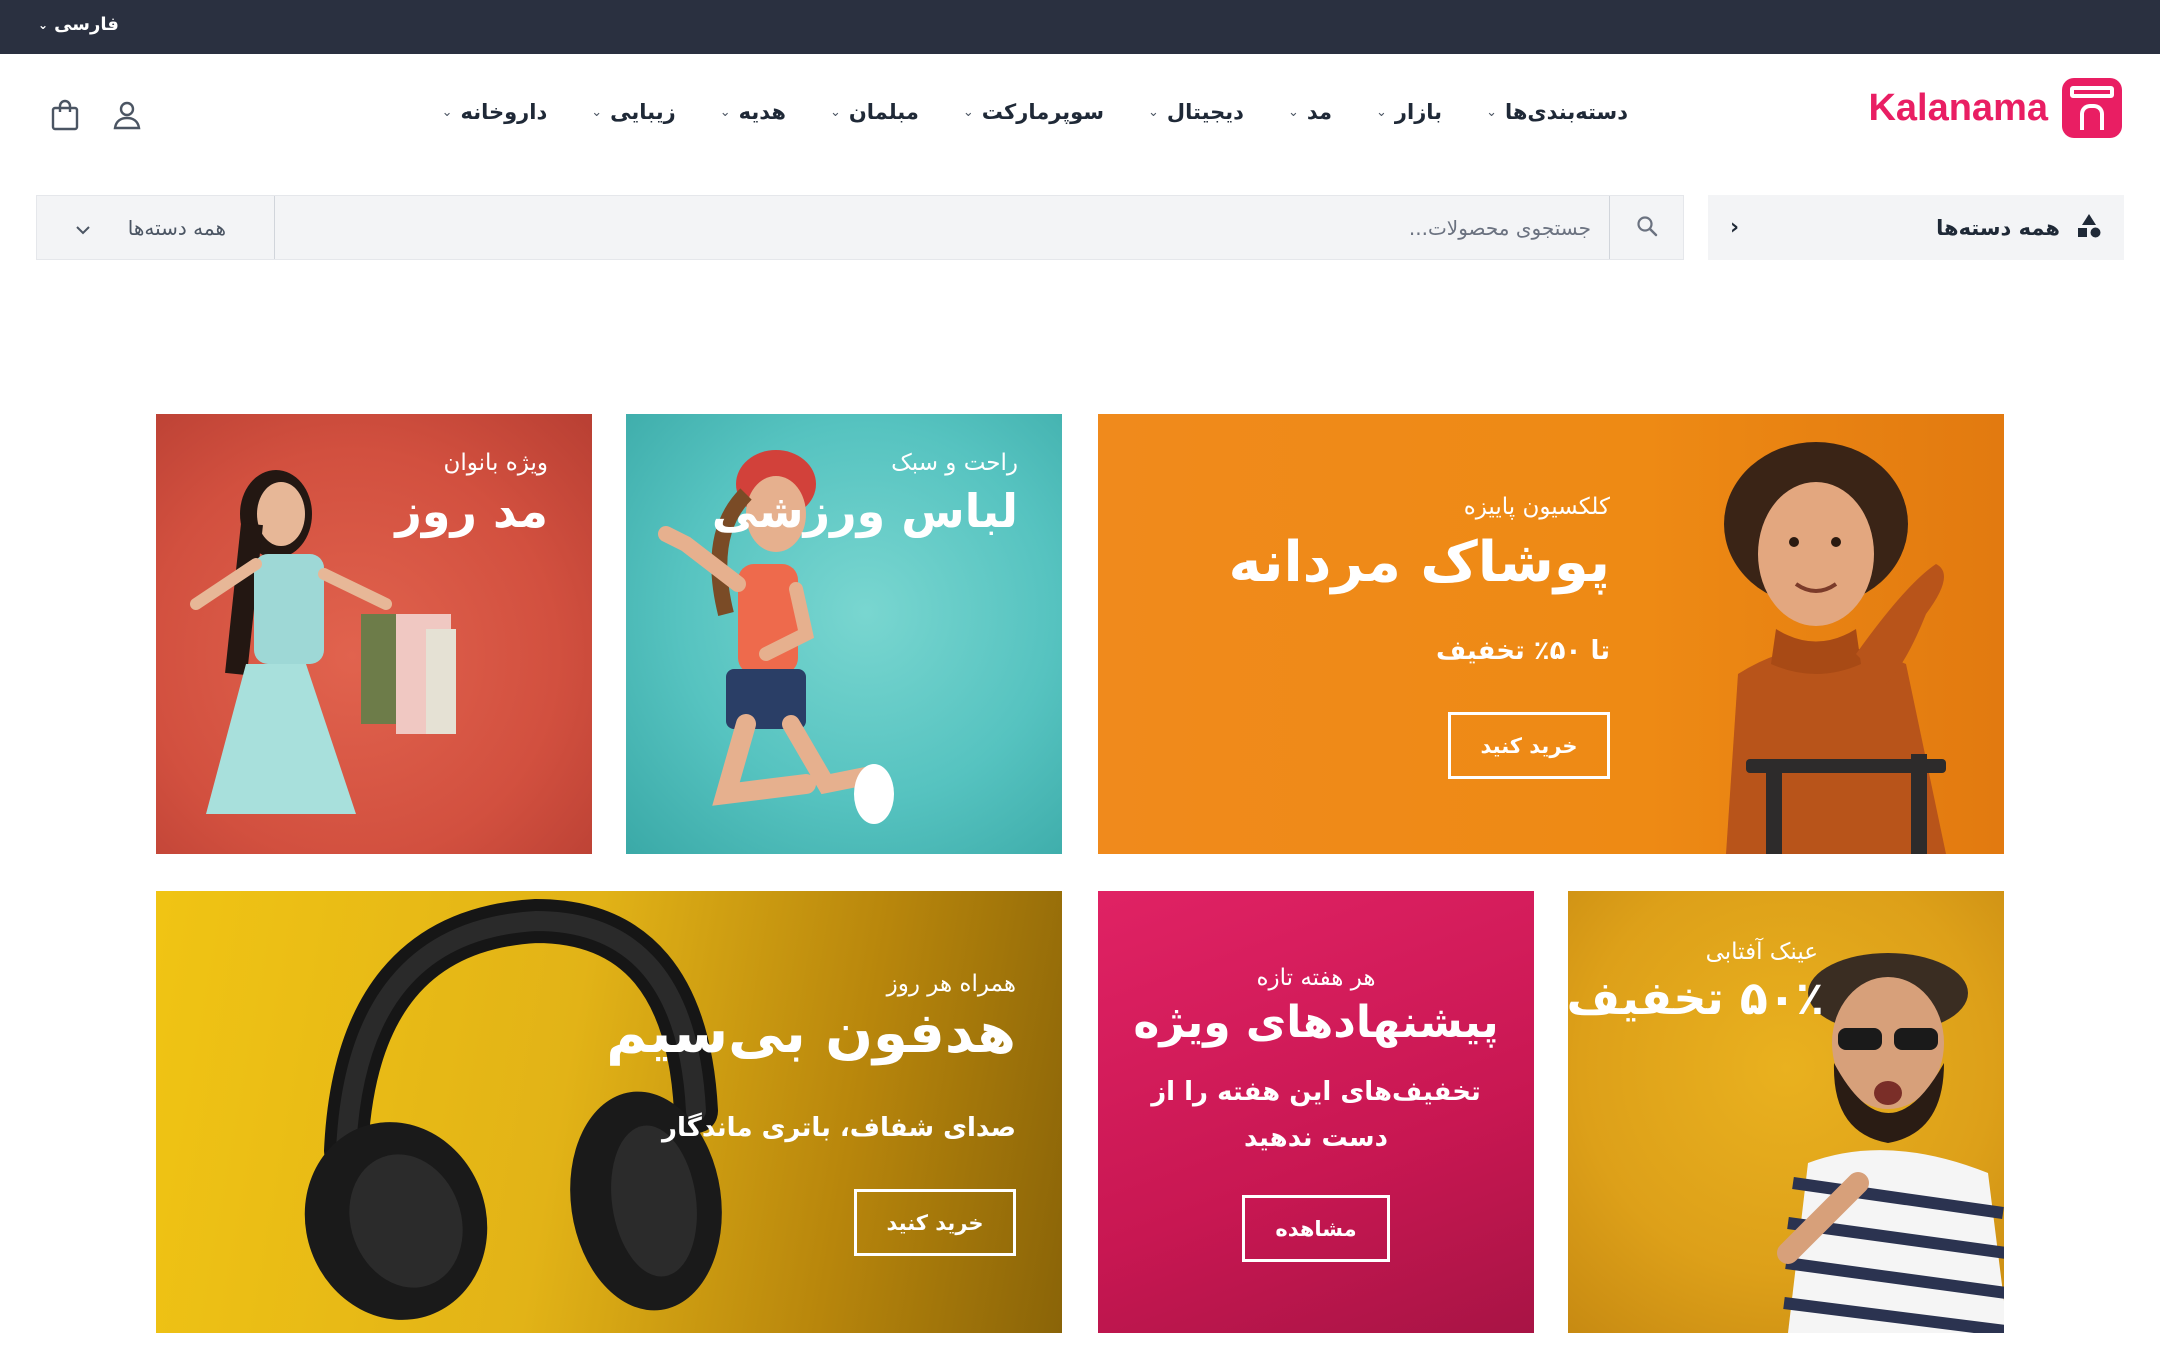 The width and height of the screenshot is (2160, 1350). I want to click on brand-name: Kalanama, so click(1958, 107).